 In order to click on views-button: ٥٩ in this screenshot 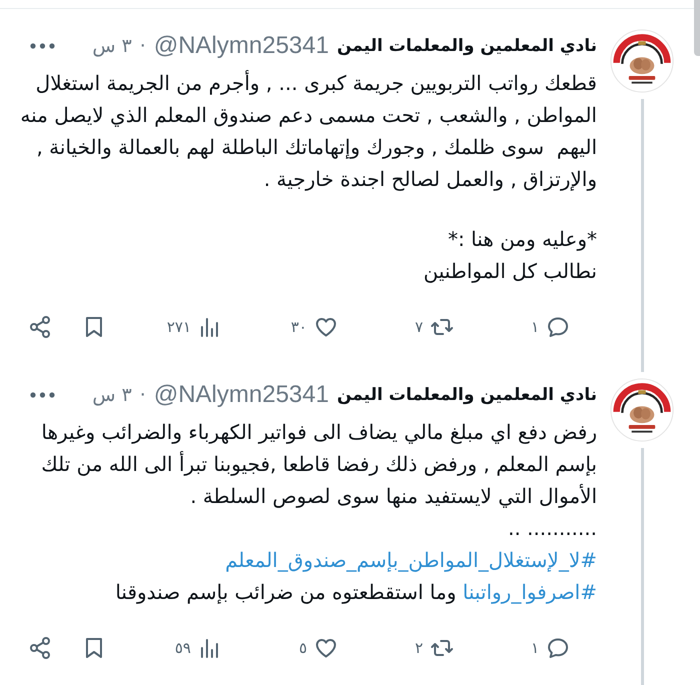, I will do `click(164, 648)`.